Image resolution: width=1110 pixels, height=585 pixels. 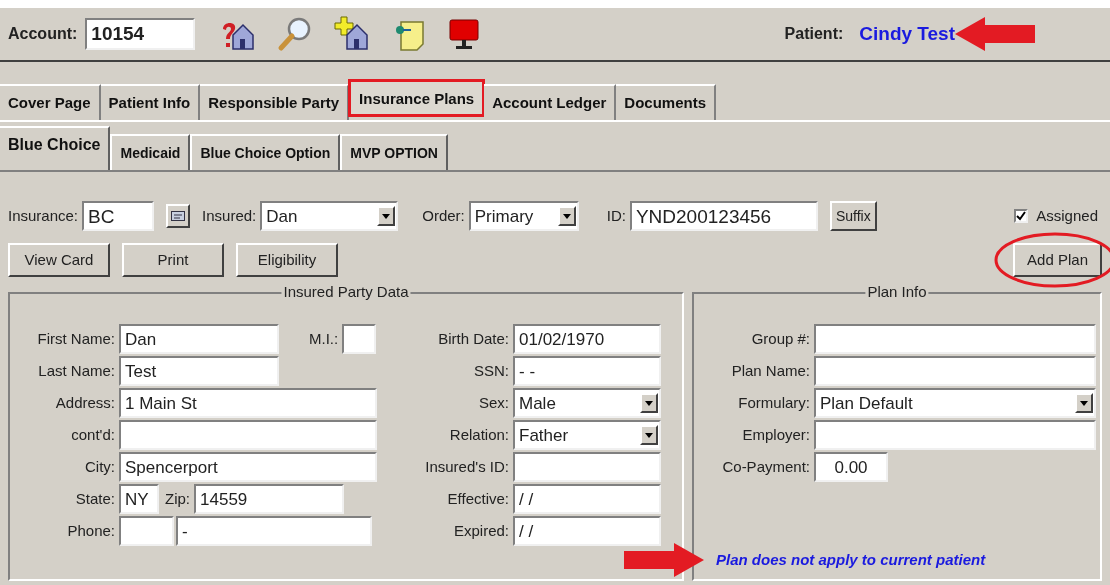 I want to click on patient-label: Patient:, so click(x=814, y=34).